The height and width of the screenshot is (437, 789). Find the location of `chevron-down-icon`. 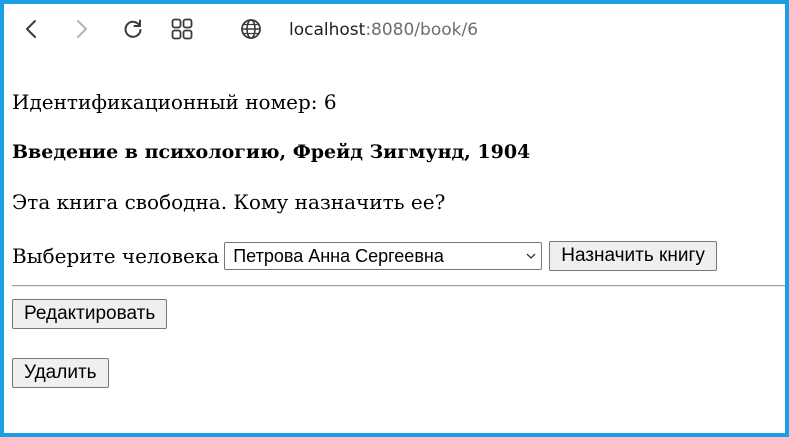

chevron-down-icon is located at coordinates (531, 256).